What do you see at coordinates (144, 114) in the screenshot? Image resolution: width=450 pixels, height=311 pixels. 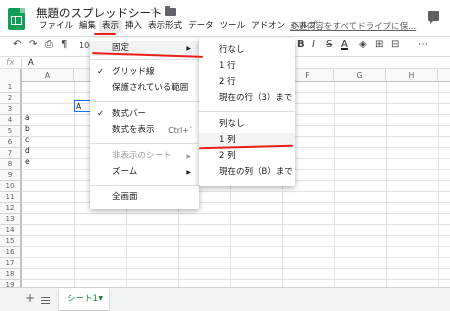 I see `menu-item-formula-bar: ✓ 数式バー` at bounding box center [144, 114].